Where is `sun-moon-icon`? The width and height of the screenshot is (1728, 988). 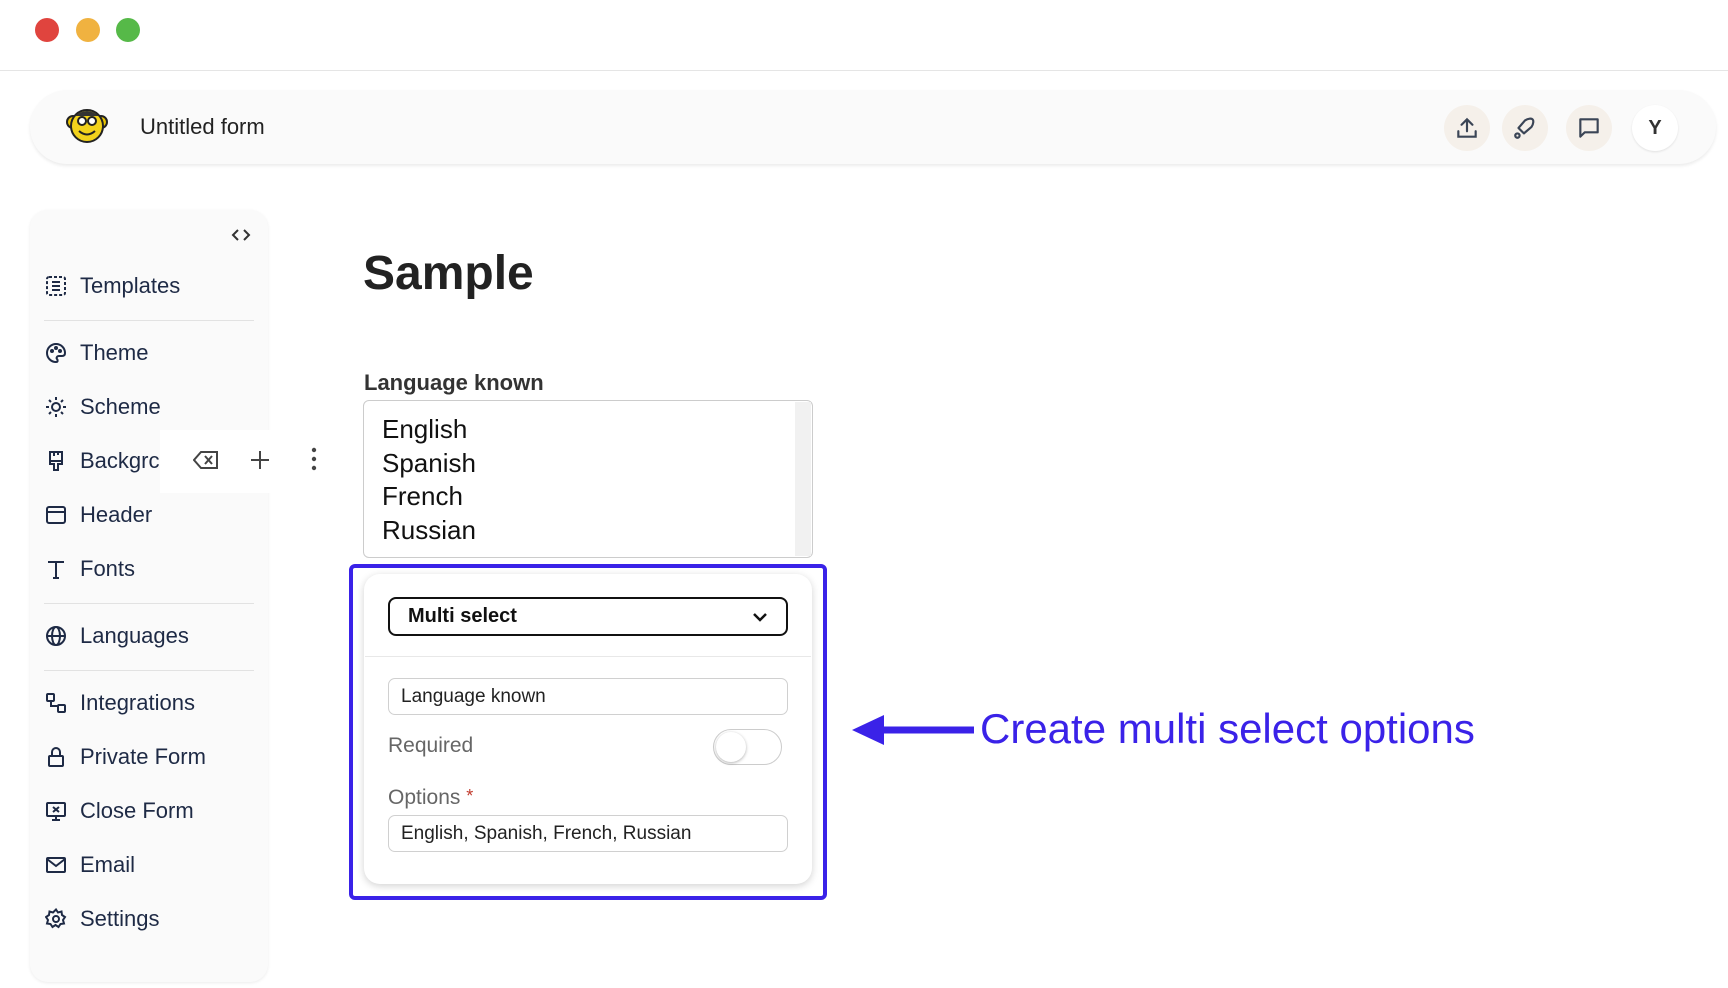 sun-moon-icon is located at coordinates (56, 407).